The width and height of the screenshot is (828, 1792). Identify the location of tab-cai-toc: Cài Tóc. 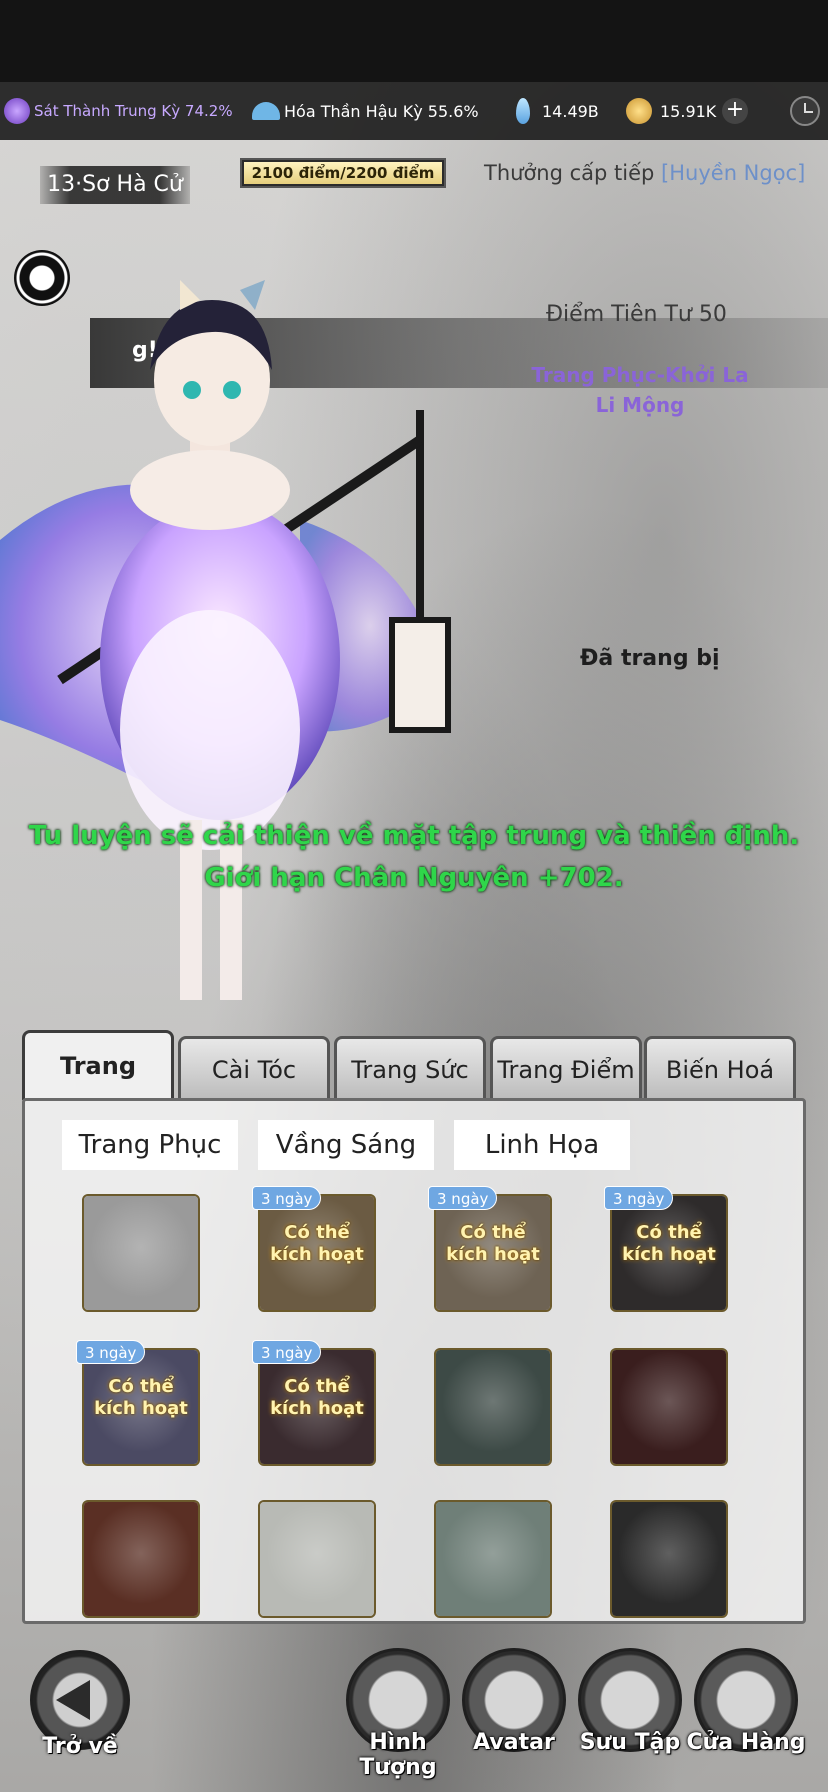
(254, 1067).